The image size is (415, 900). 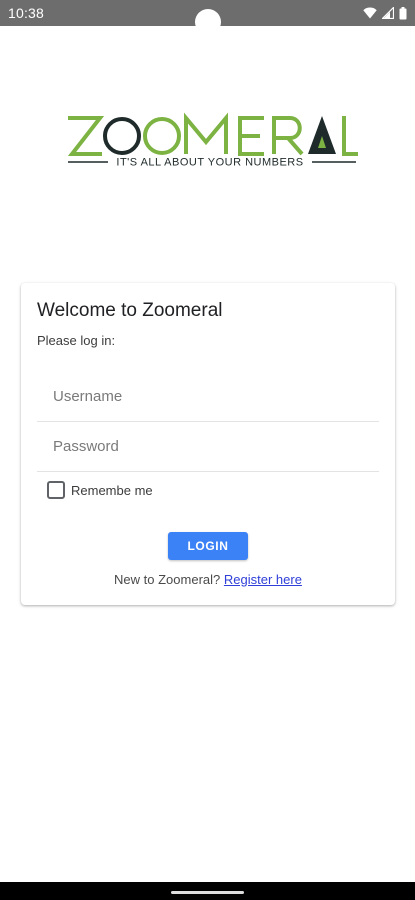 I want to click on status-bar: 10:38, so click(x=207, y=17).